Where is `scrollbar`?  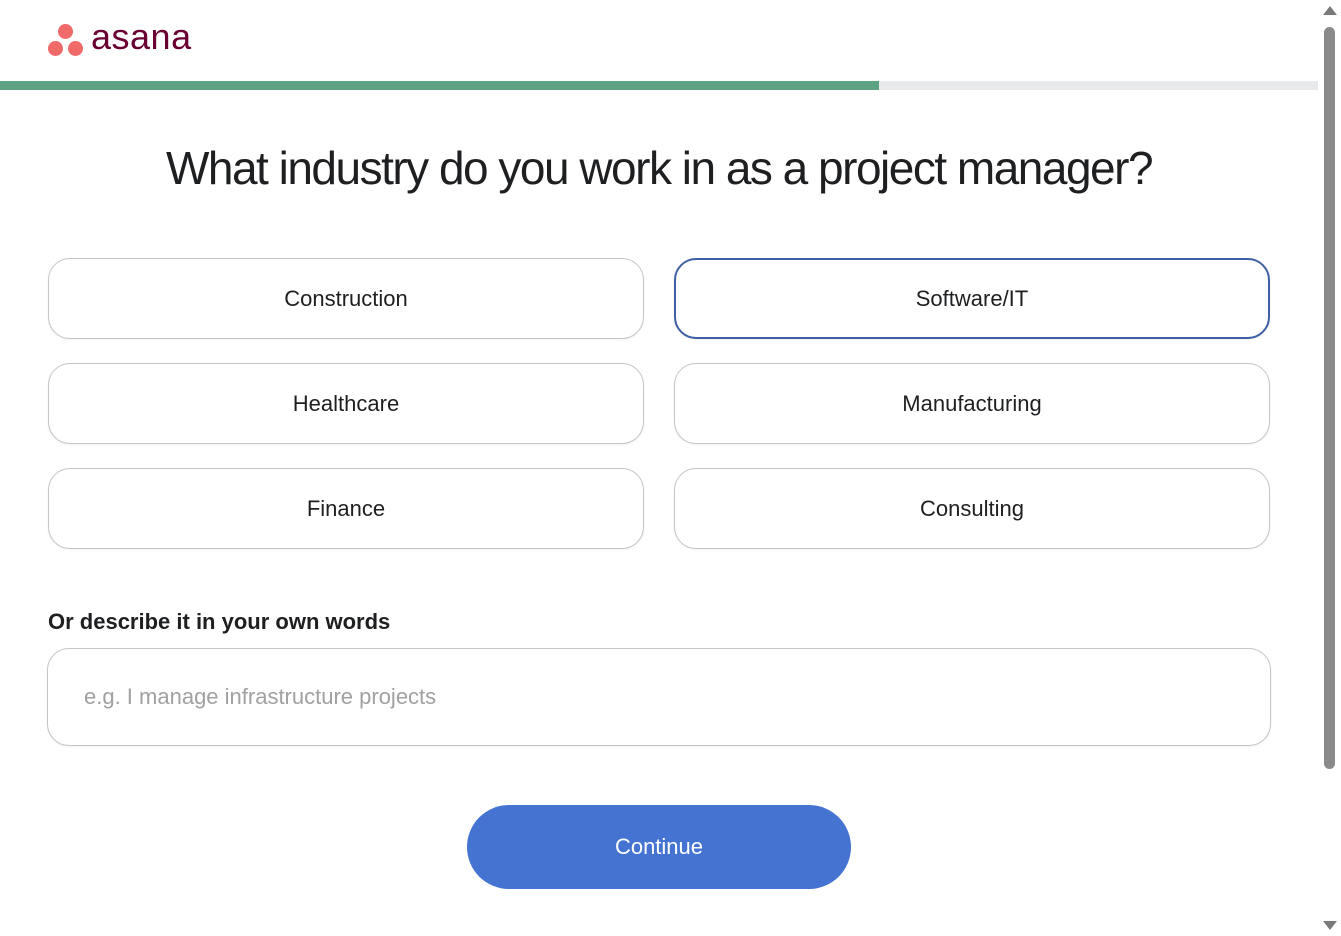
scrollbar is located at coordinates (1329, 468).